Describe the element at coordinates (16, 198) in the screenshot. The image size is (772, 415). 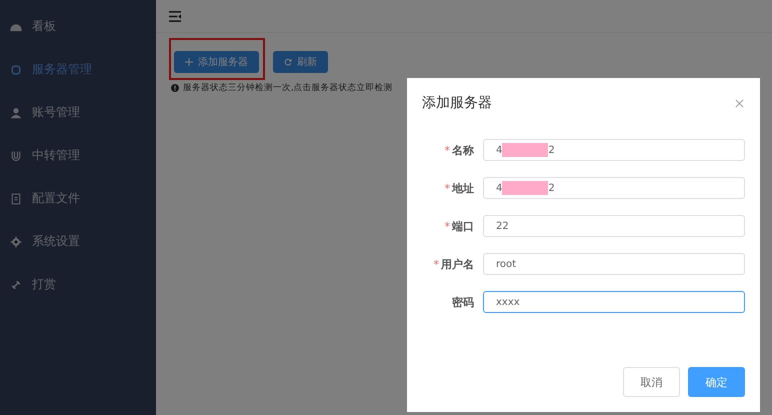
I see `document-icon` at that location.